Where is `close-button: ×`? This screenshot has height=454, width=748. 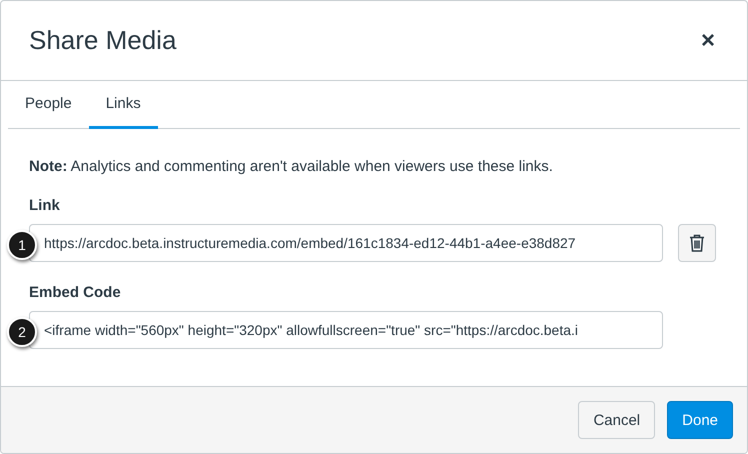
close-button: × is located at coordinates (707, 40).